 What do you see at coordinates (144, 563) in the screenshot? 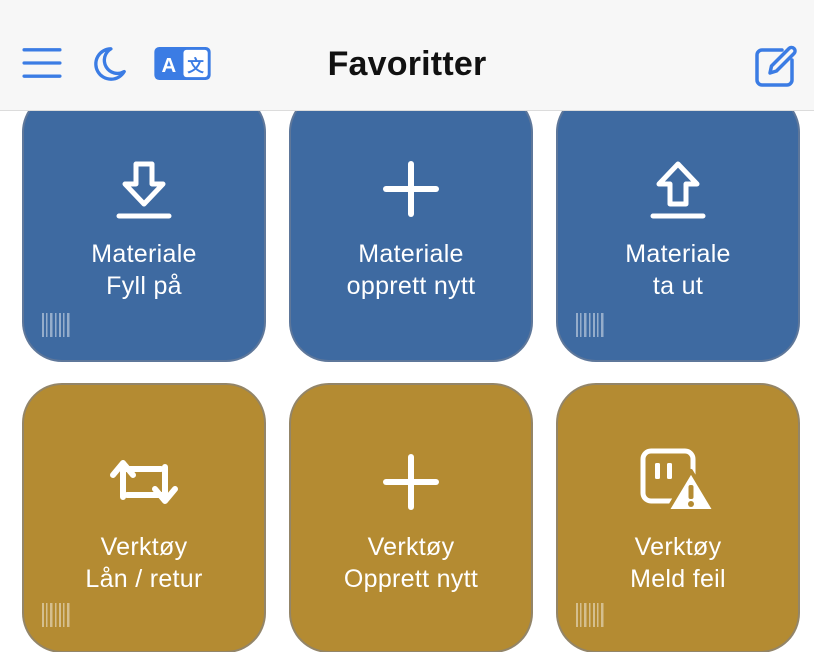
I see `tile-label: Verktøy Lån / retur` at bounding box center [144, 563].